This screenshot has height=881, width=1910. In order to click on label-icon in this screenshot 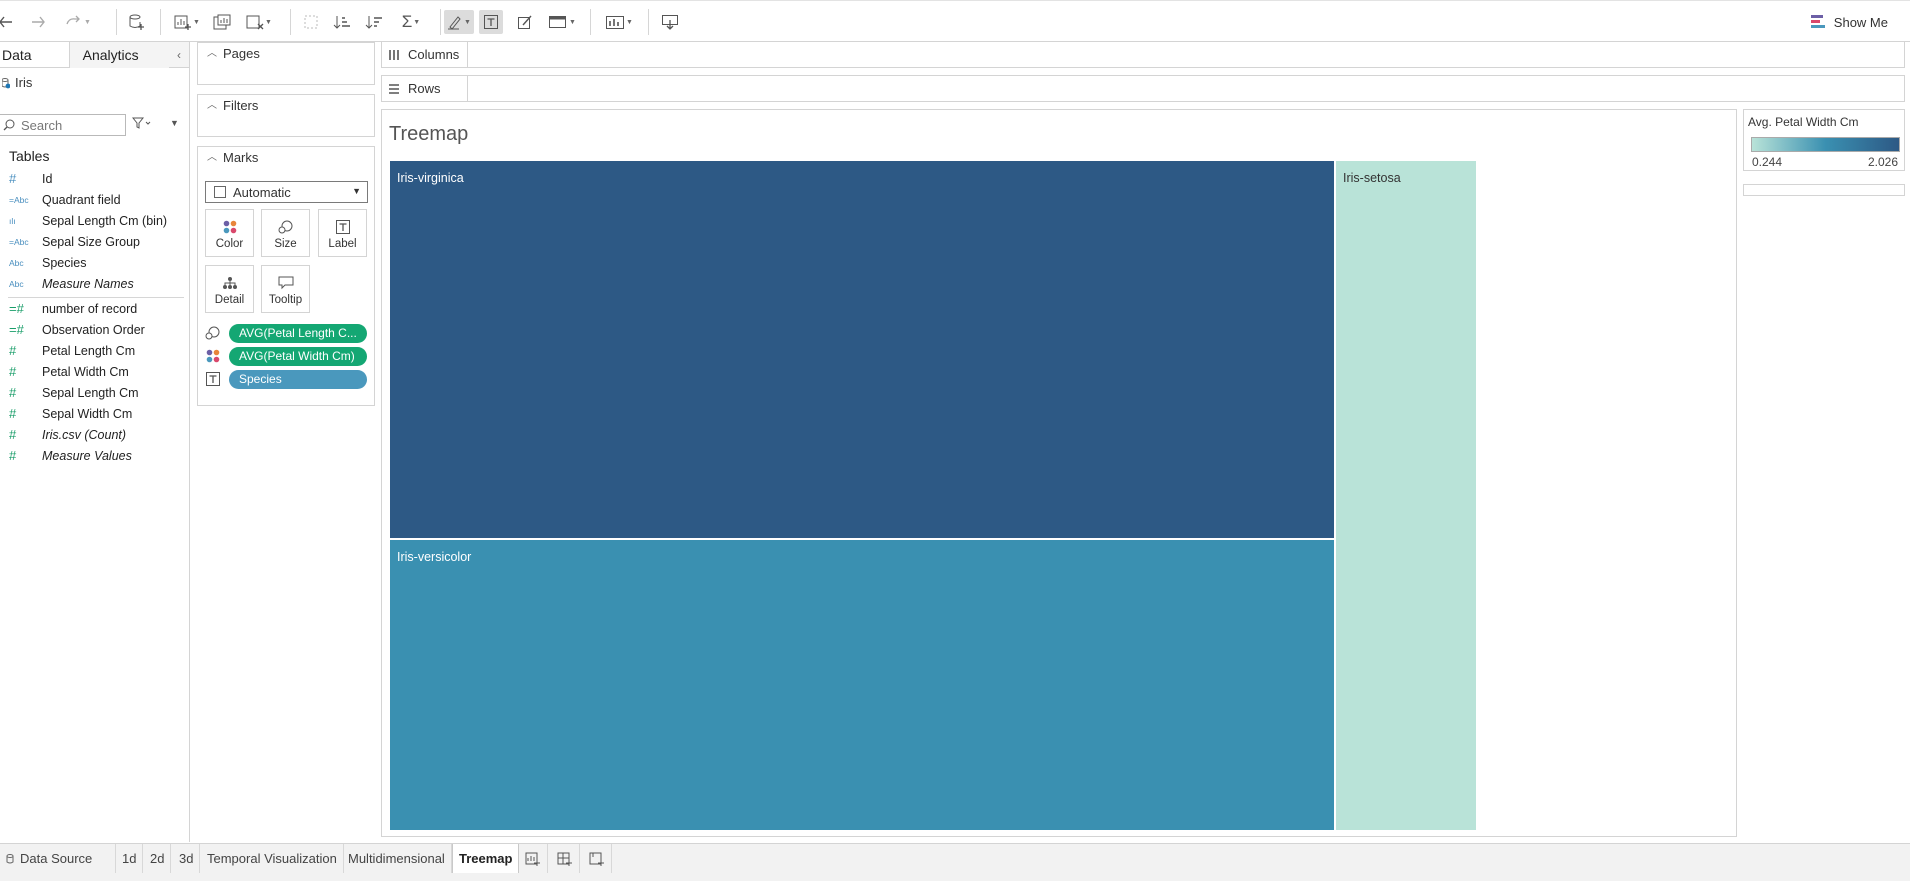, I will do `click(342, 227)`.